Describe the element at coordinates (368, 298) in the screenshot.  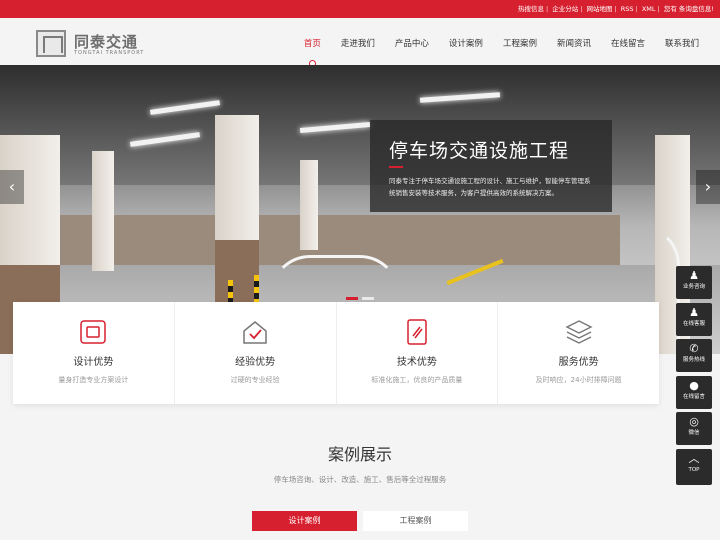
I see `carousel-dot` at that location.